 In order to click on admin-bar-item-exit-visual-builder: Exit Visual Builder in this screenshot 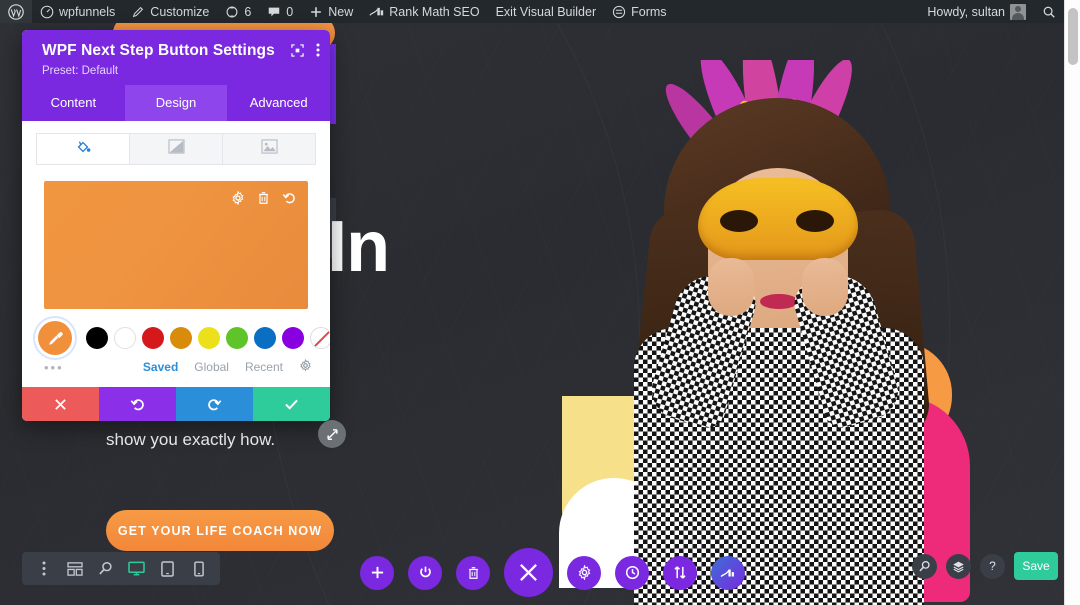, I will do `click(546, 11)`.